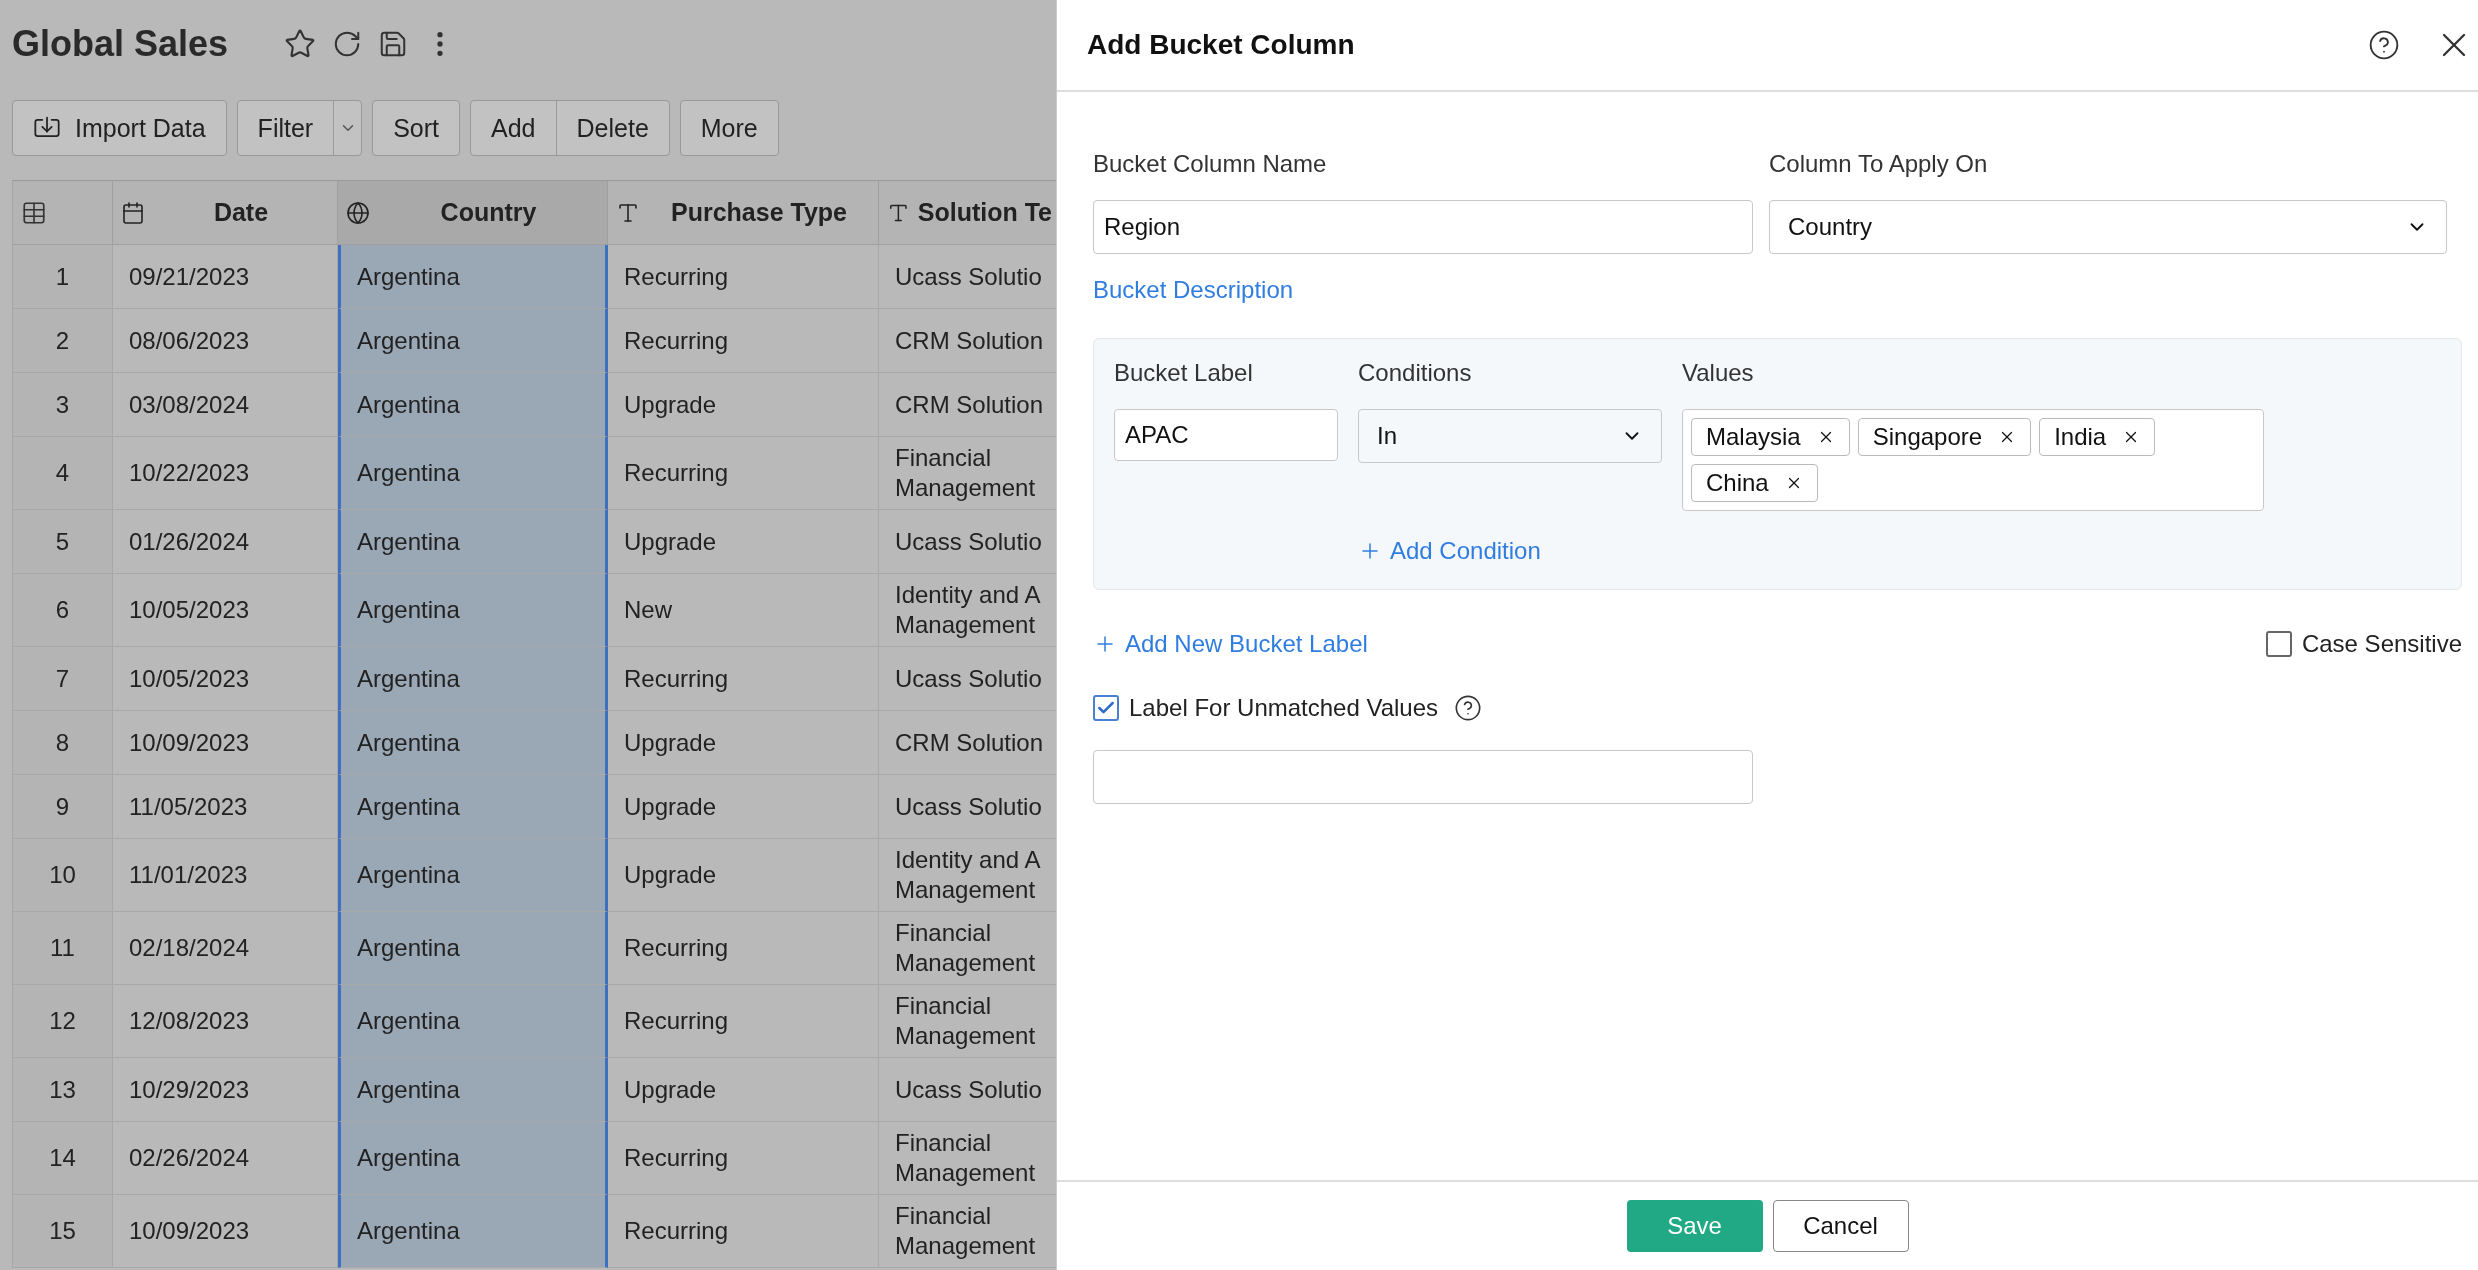  Describe the element at coordinates (1754, 483) in the screenshot. I see `value-tag: China` at that location.